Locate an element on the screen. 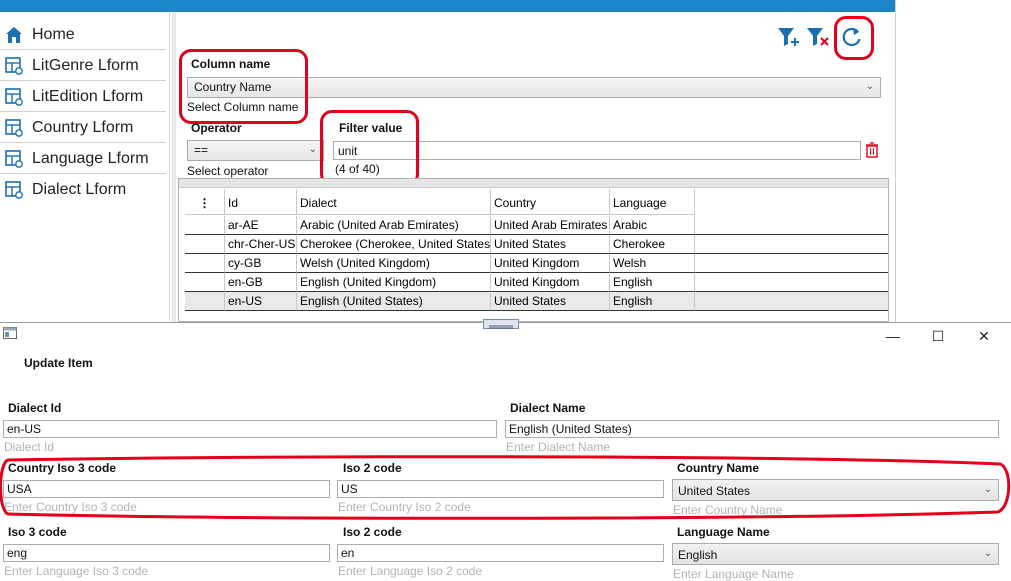  sidebar-item-label: LitGenre Lform is located at coordinates (85, 65).